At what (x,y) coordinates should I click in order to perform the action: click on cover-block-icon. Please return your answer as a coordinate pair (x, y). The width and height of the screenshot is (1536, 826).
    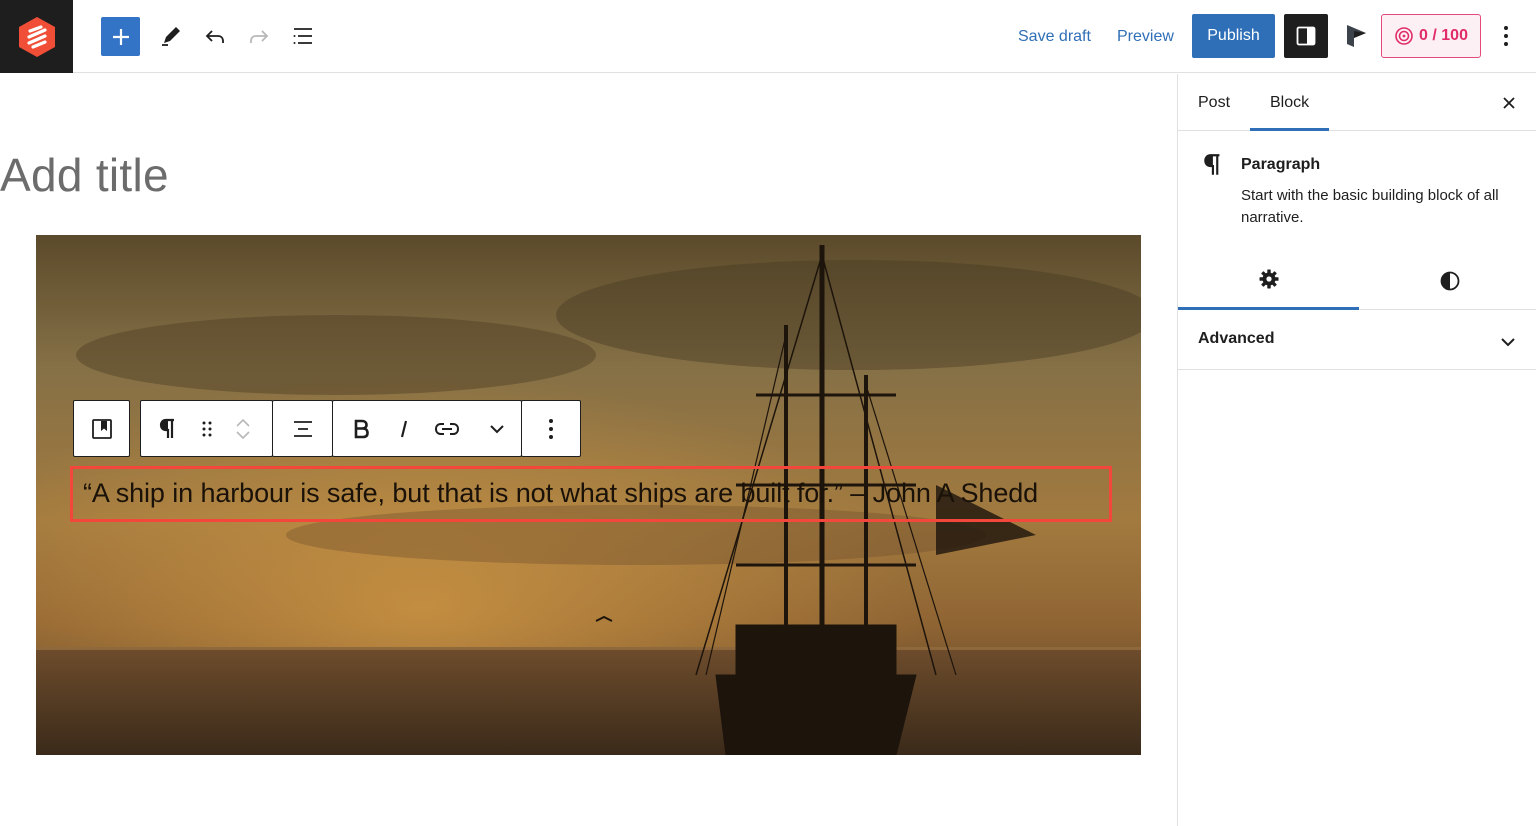
    Looking at the image, I should click on (101, 428).